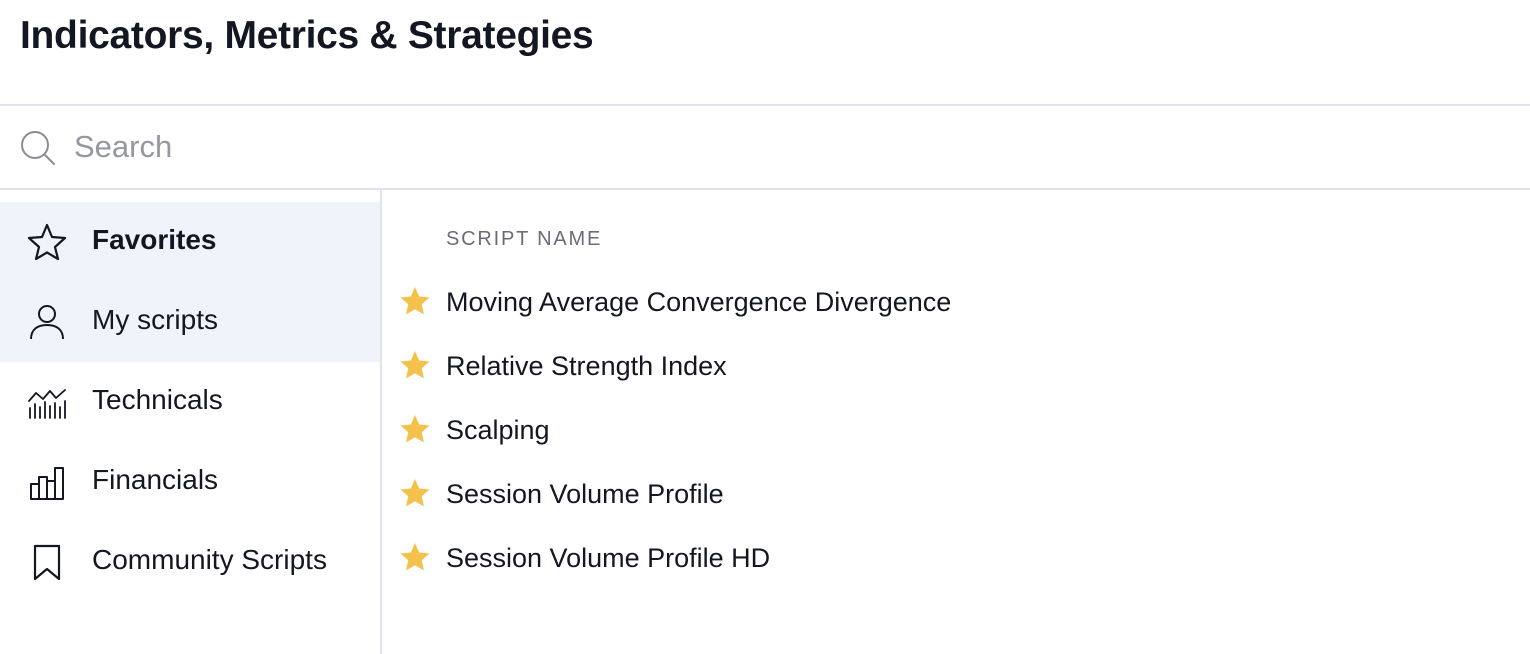  What do you see at coordinates (956, 303) in the screenshot?
I see `list-item: Moving Average Convergence Divergence` at bounding box center [956, 303].